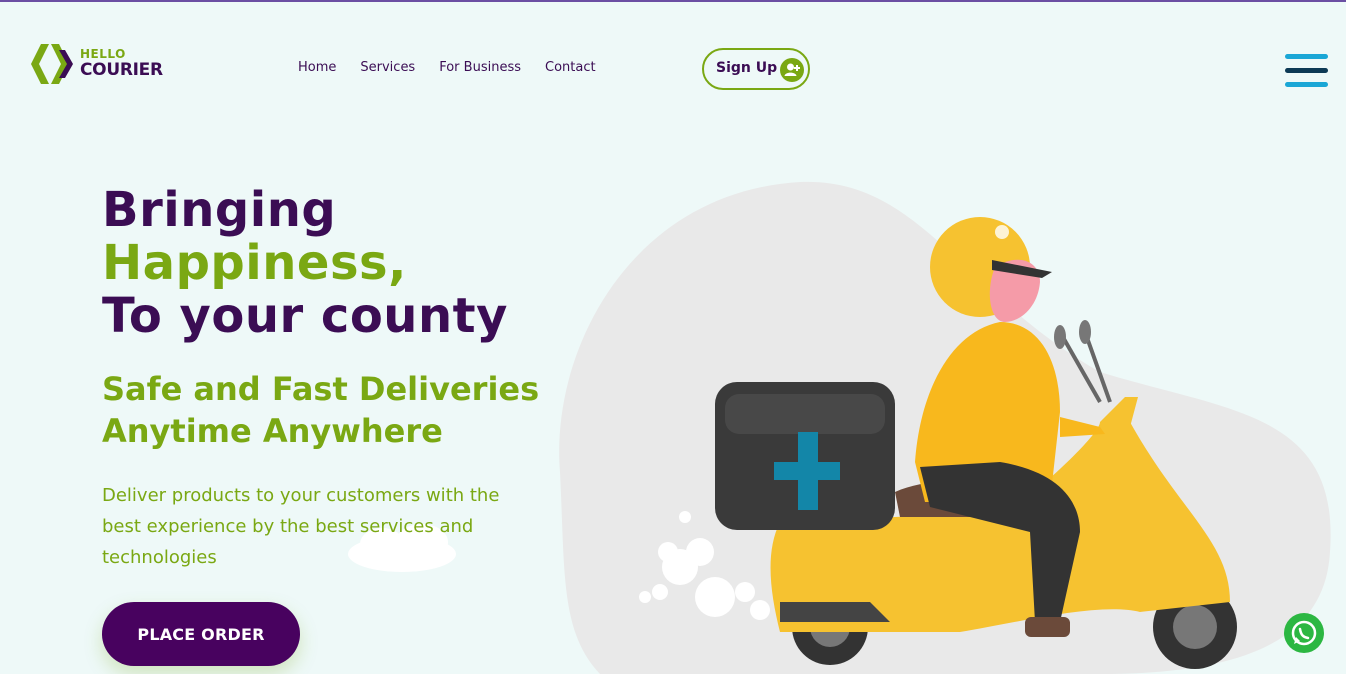 This screenshot has height=674, width=1346. I want to click on hero-title: Bringing Happiness, To your county, so click(305, 263).